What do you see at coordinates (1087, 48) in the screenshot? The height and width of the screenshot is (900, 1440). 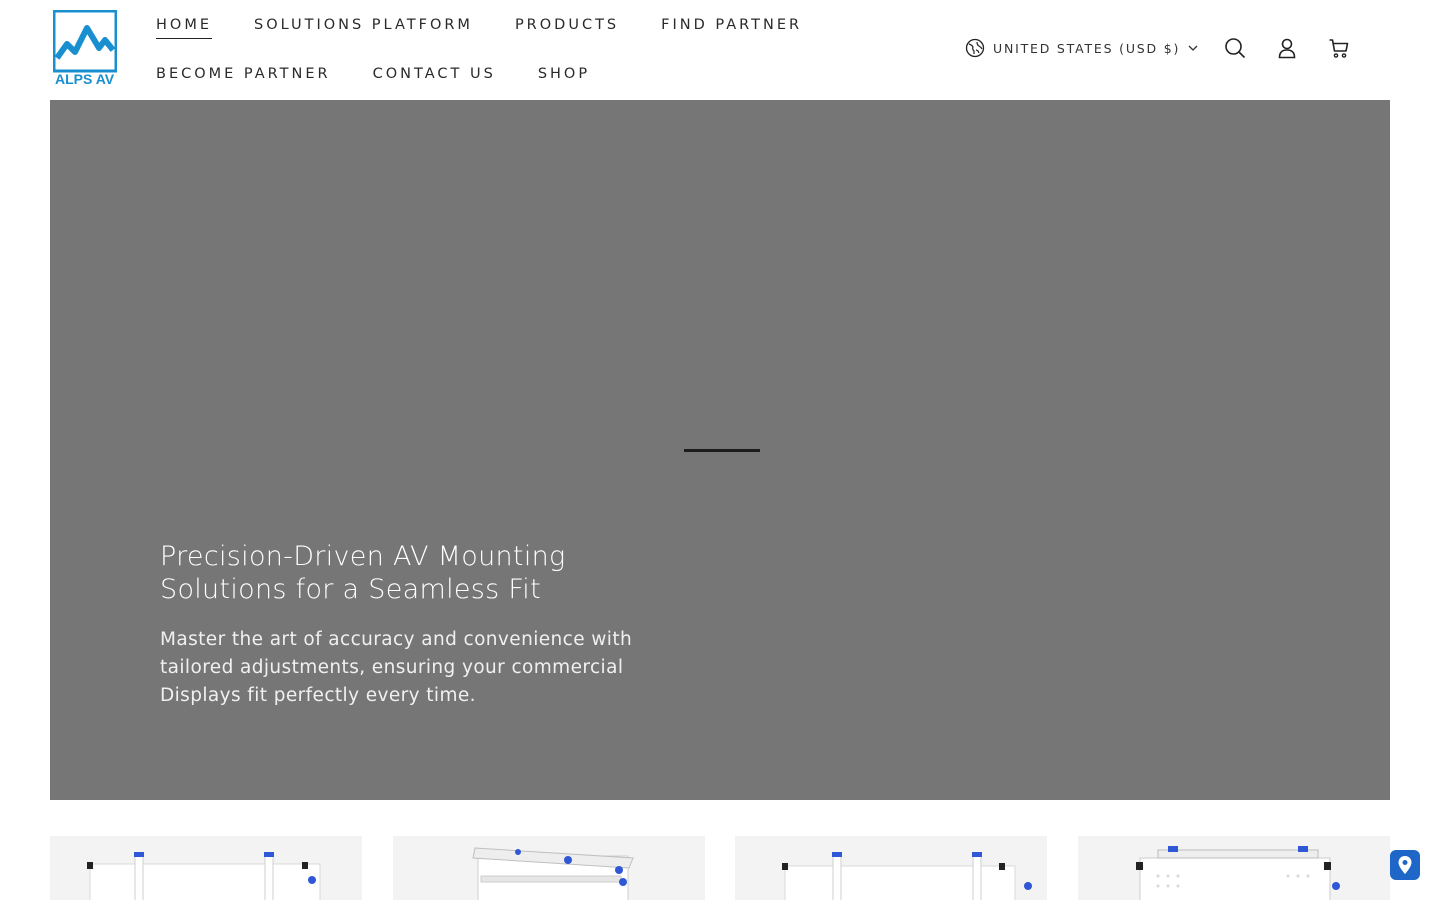 I see `country-label: UNITED STATES (USD $)` at bounding box center [1087, 48].